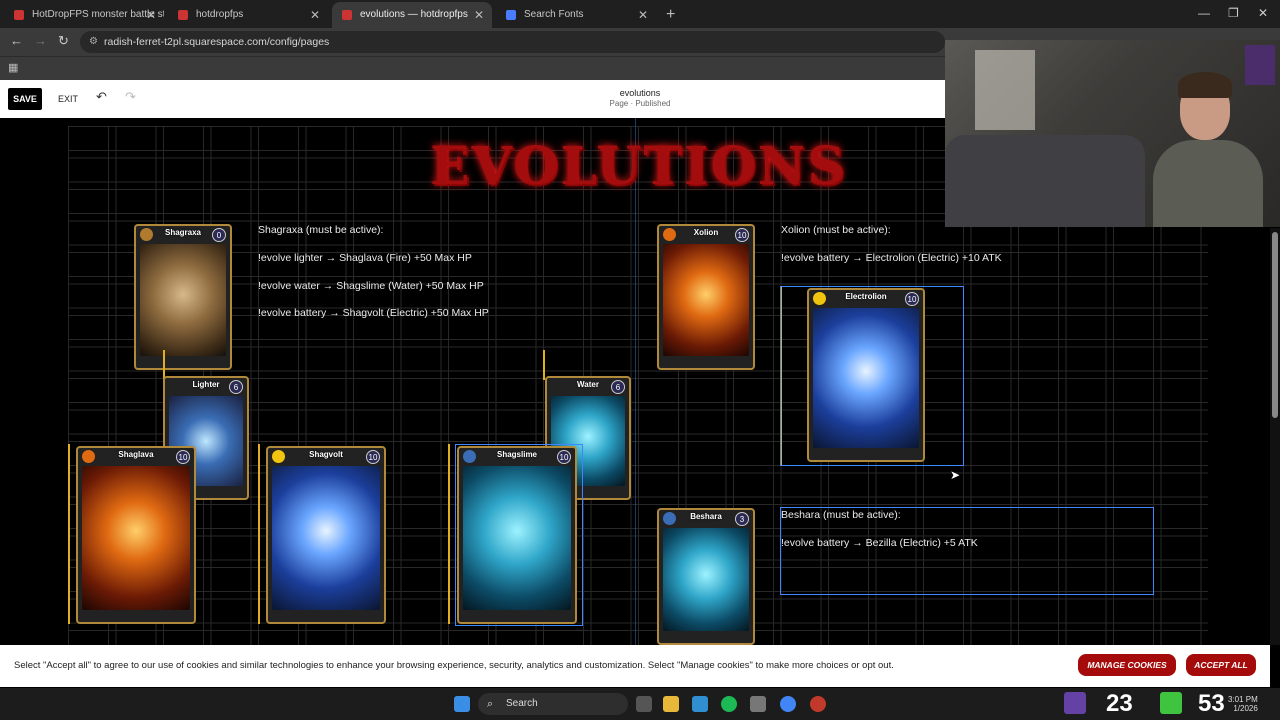 The width and height of the screenshot is (1280, 720). What do you see at coordinates (220, 14) in the screenshot?
I see `tab-label: hotdropfps` at bounding box center [220, 14].